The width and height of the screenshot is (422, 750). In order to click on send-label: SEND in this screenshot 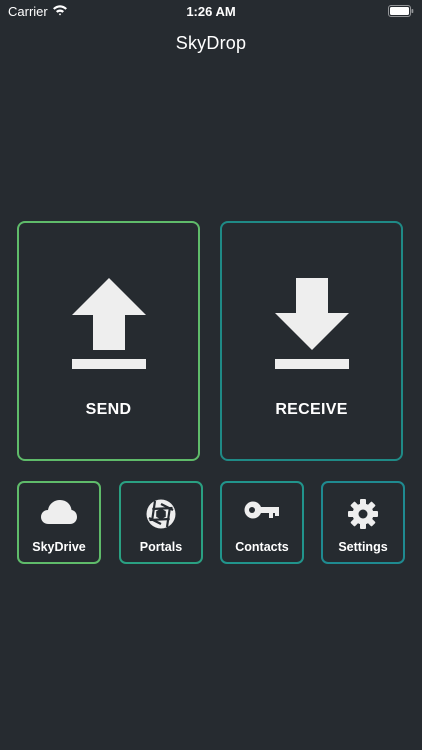, I will do `click(108, 409)`.